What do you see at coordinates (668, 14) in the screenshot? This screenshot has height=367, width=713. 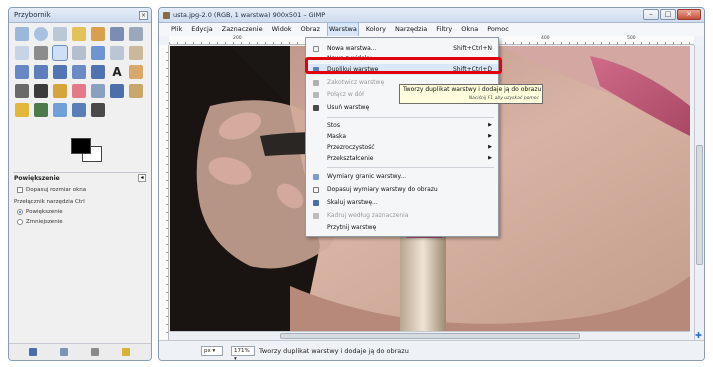 I see `maximize-icon: □` at bounding box center [668, 14].